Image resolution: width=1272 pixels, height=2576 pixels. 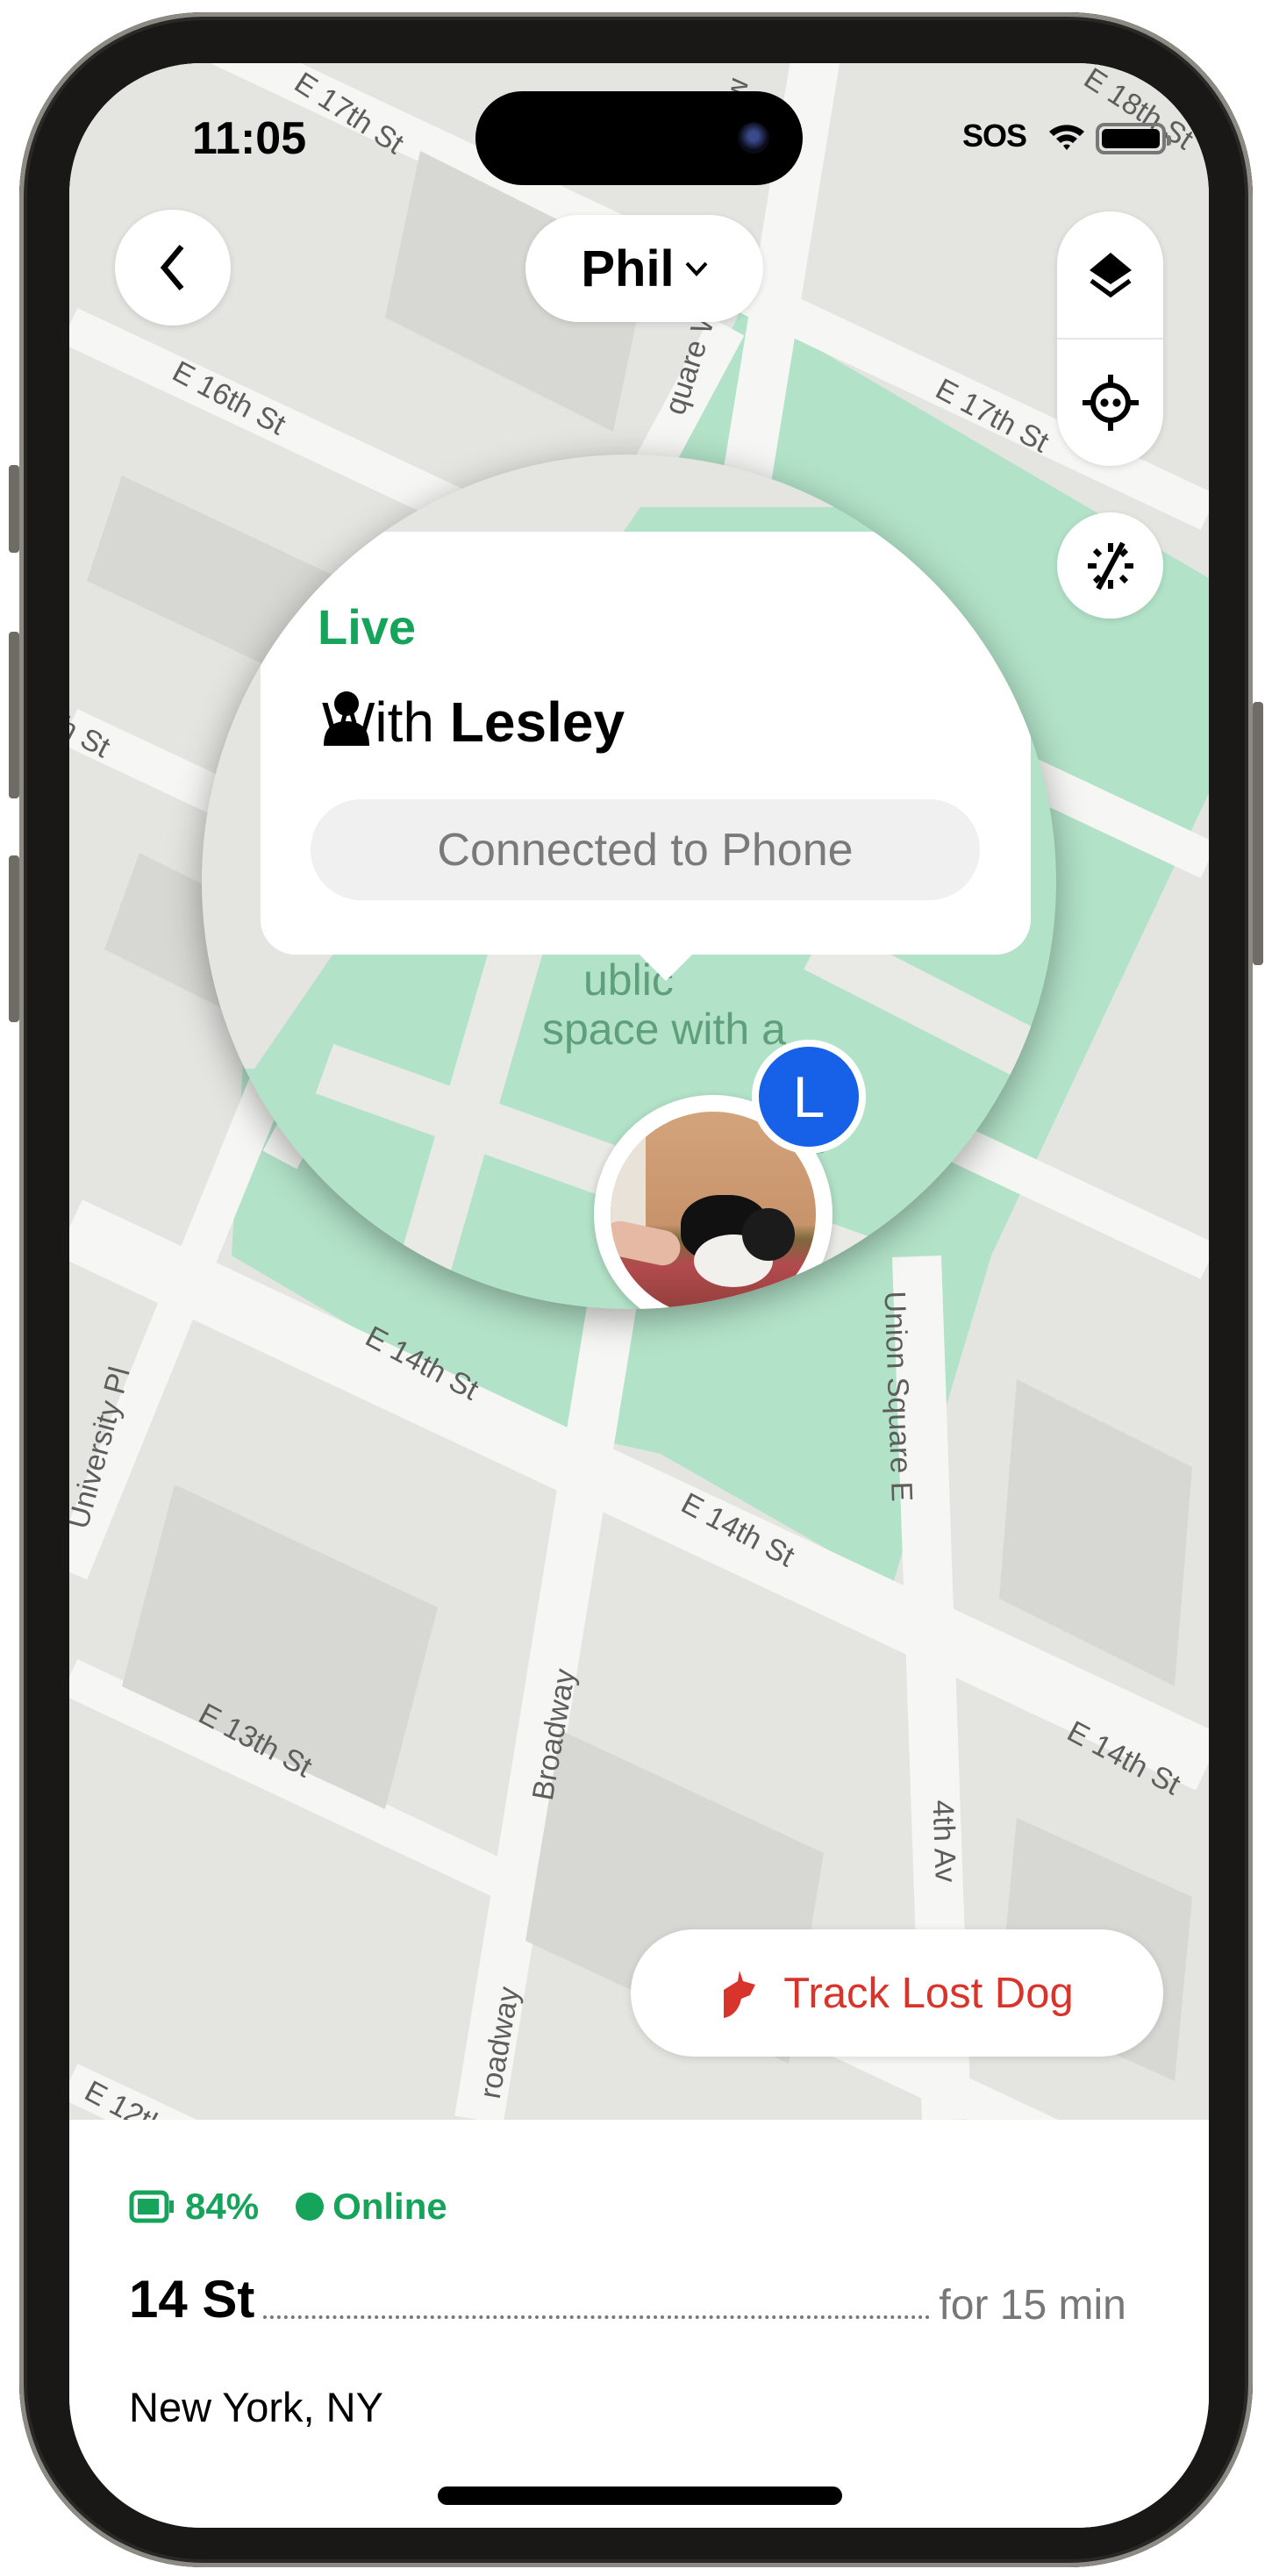 I want to click on street-label: Union Square E, so click(x=897, y=1396).